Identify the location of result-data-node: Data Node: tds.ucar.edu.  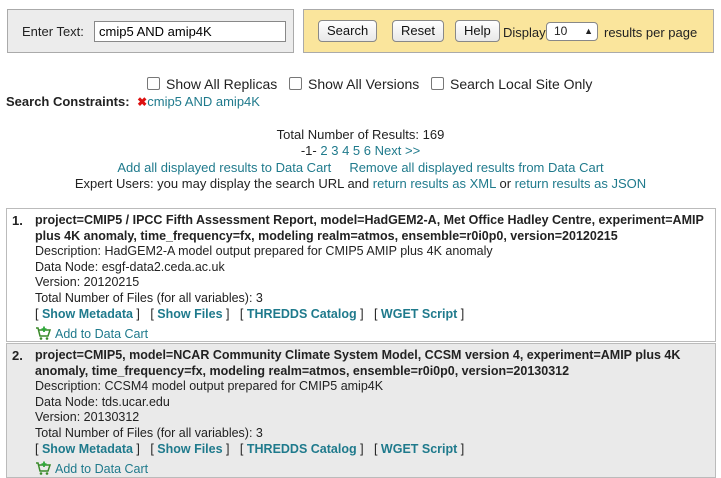
(102, 401).